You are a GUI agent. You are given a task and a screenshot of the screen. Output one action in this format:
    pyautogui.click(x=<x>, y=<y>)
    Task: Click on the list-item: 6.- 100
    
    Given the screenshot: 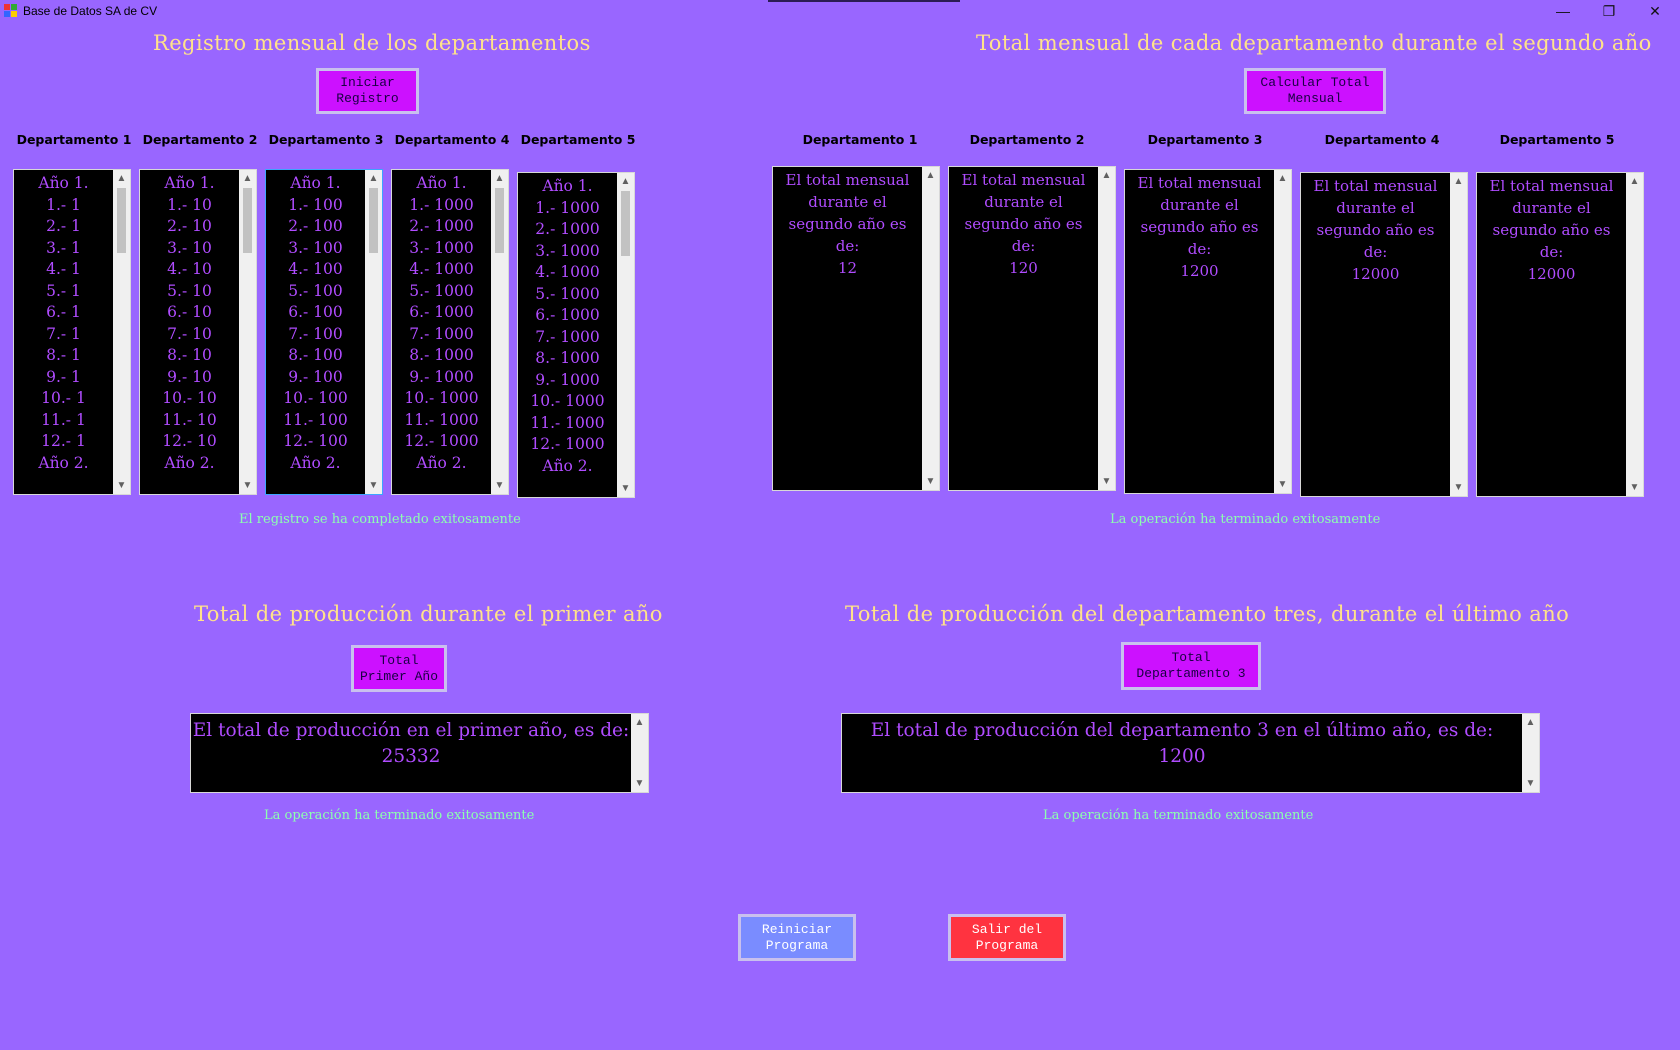 What is the action you would take?
    pyautogui.click(x=315, y=312)
    